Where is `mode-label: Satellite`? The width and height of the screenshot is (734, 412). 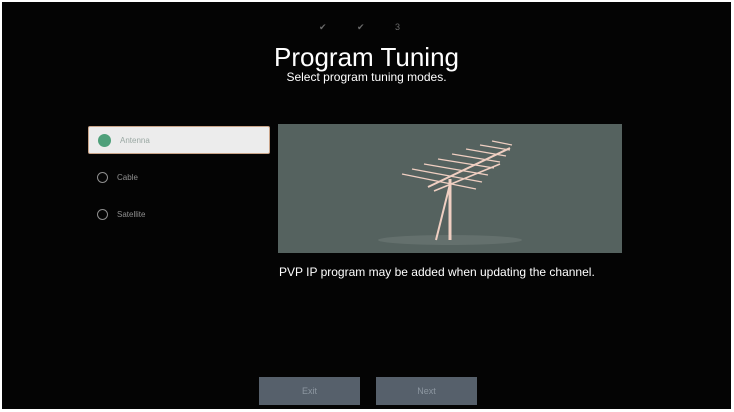 mode-label: Satellite is located at coordinates (131, 214).